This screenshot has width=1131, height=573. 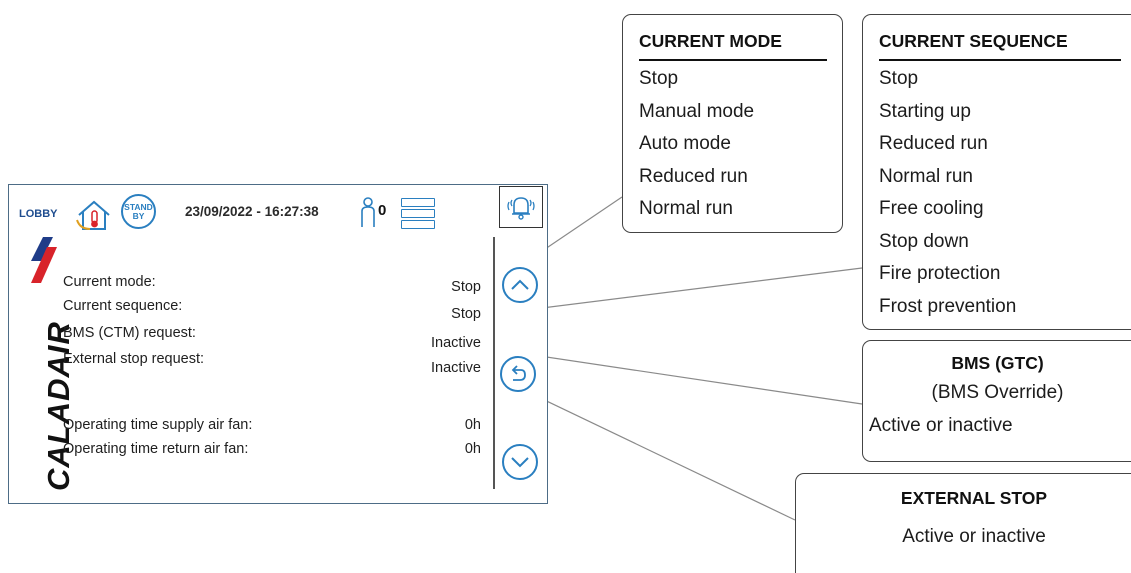 I want to click on external-stop-value: Inactive, so click(x=456, y=368).